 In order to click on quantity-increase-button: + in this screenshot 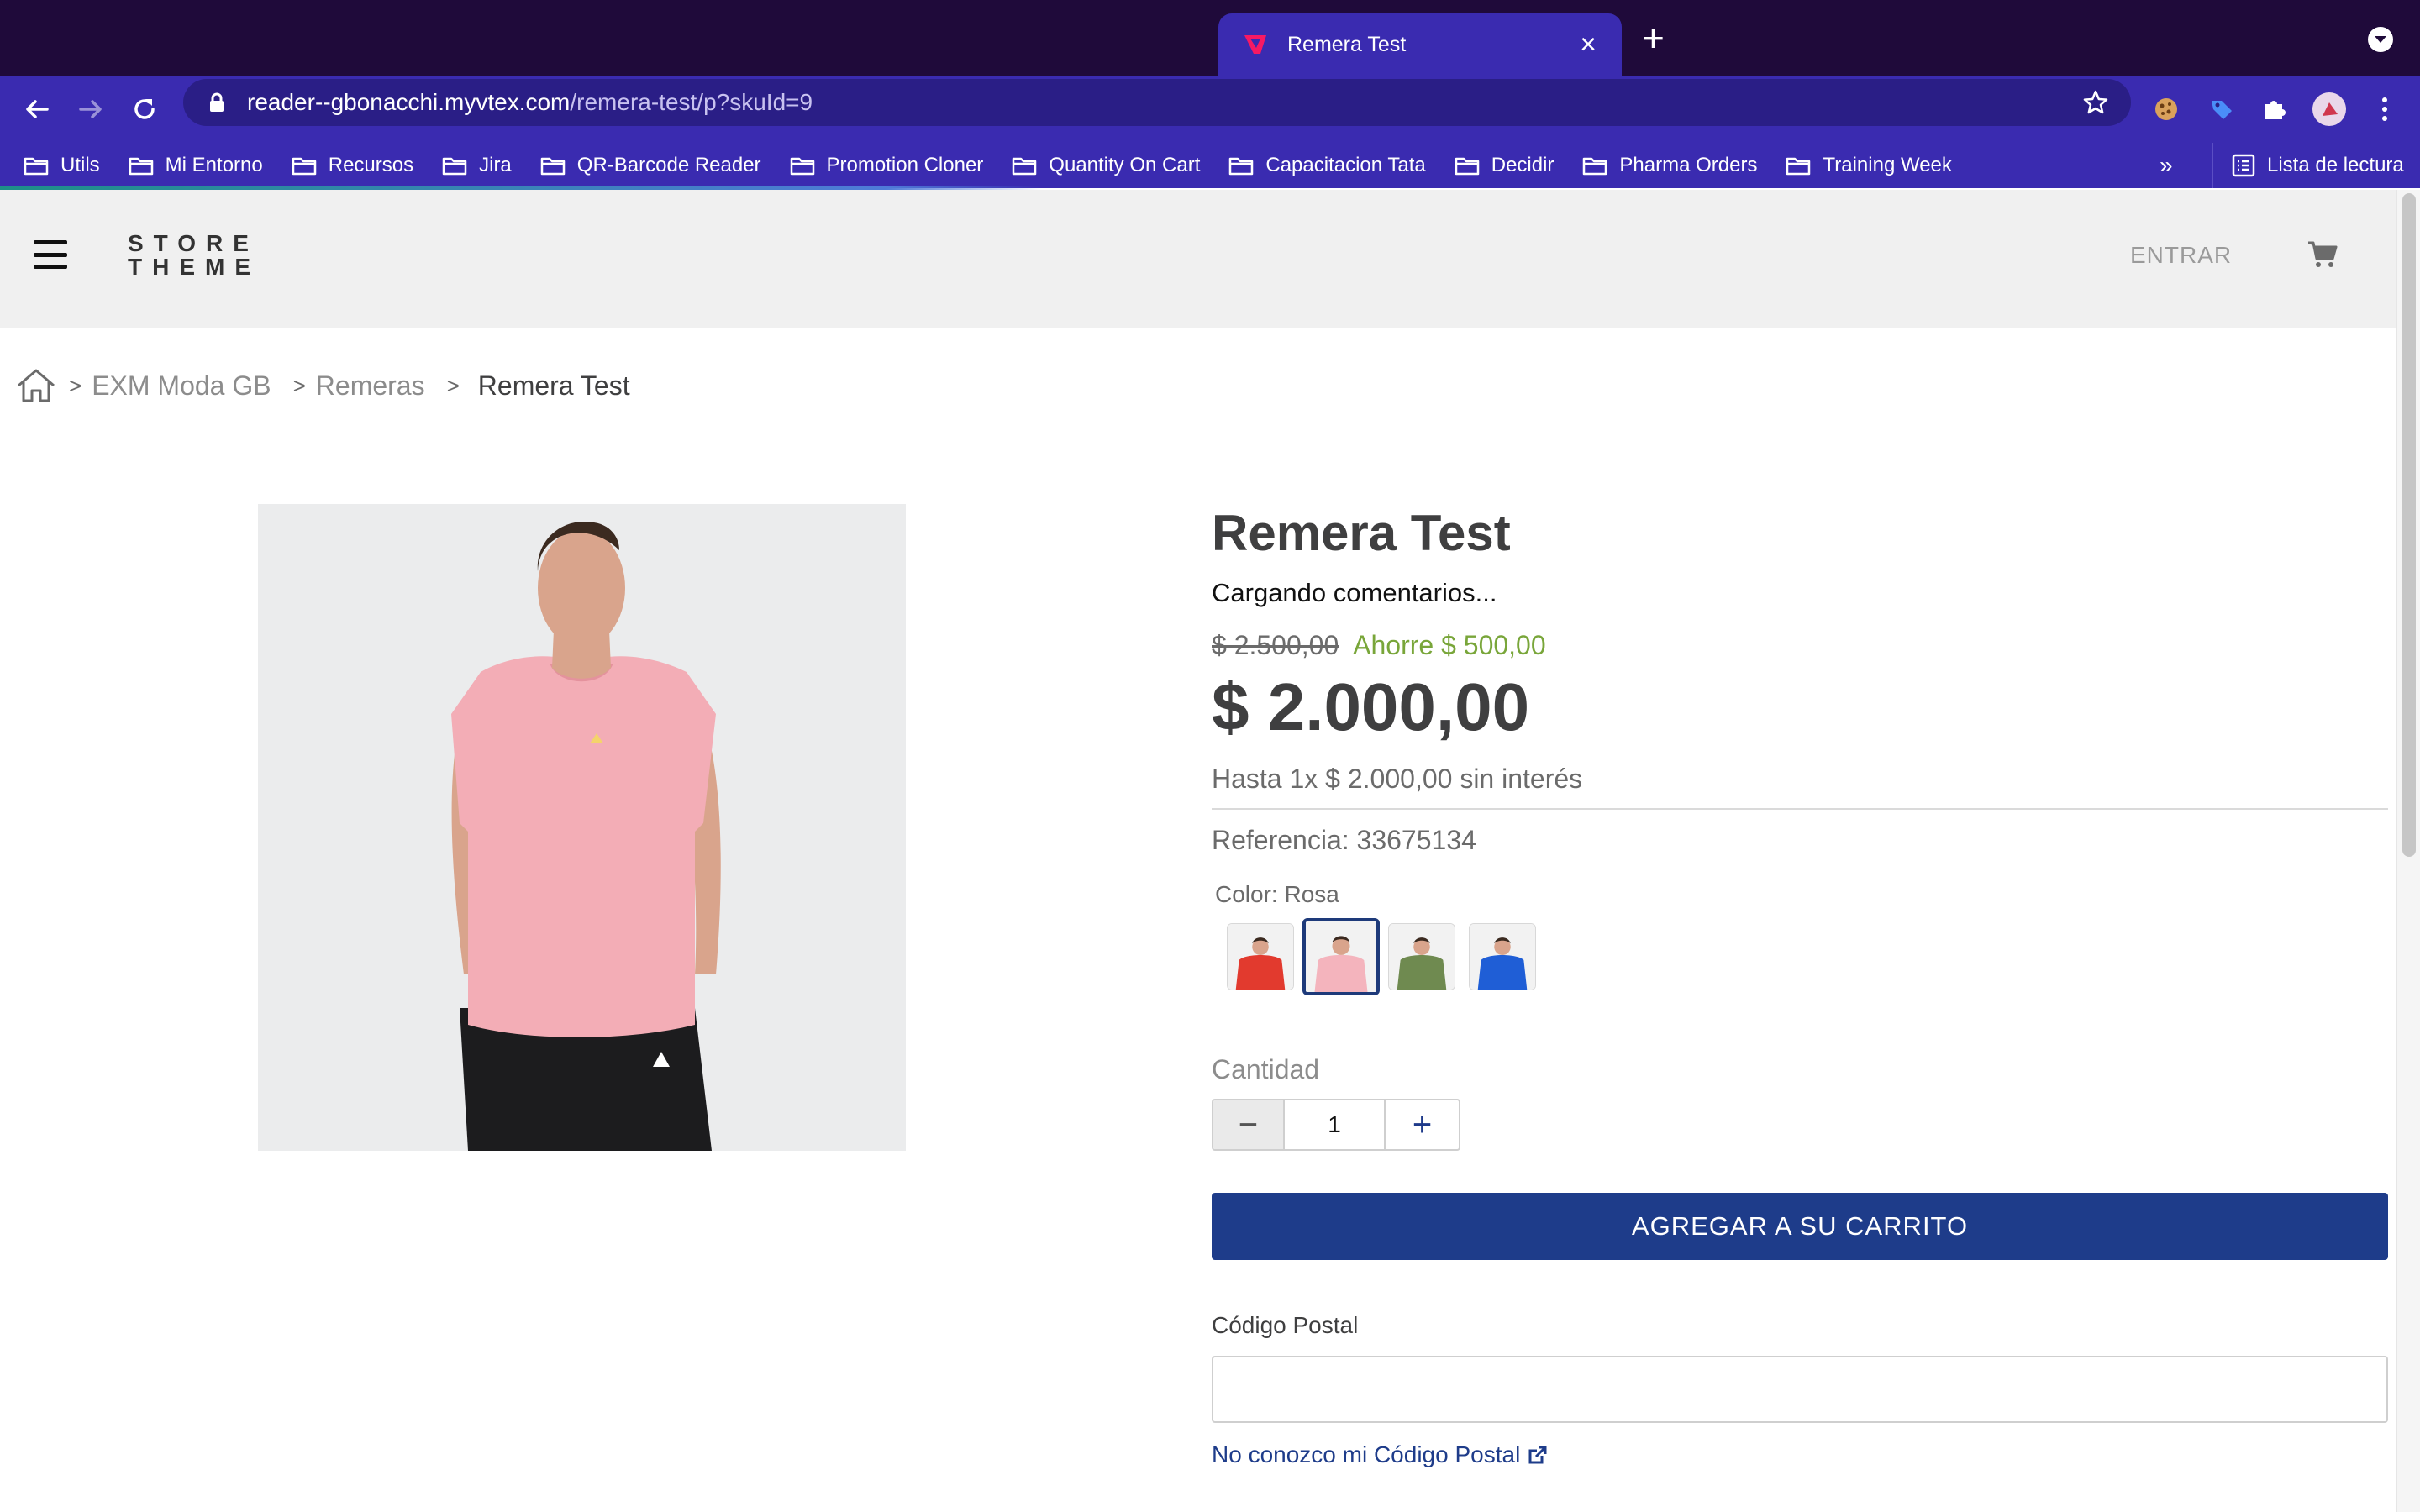, I will do `click(1422, 1124)`.